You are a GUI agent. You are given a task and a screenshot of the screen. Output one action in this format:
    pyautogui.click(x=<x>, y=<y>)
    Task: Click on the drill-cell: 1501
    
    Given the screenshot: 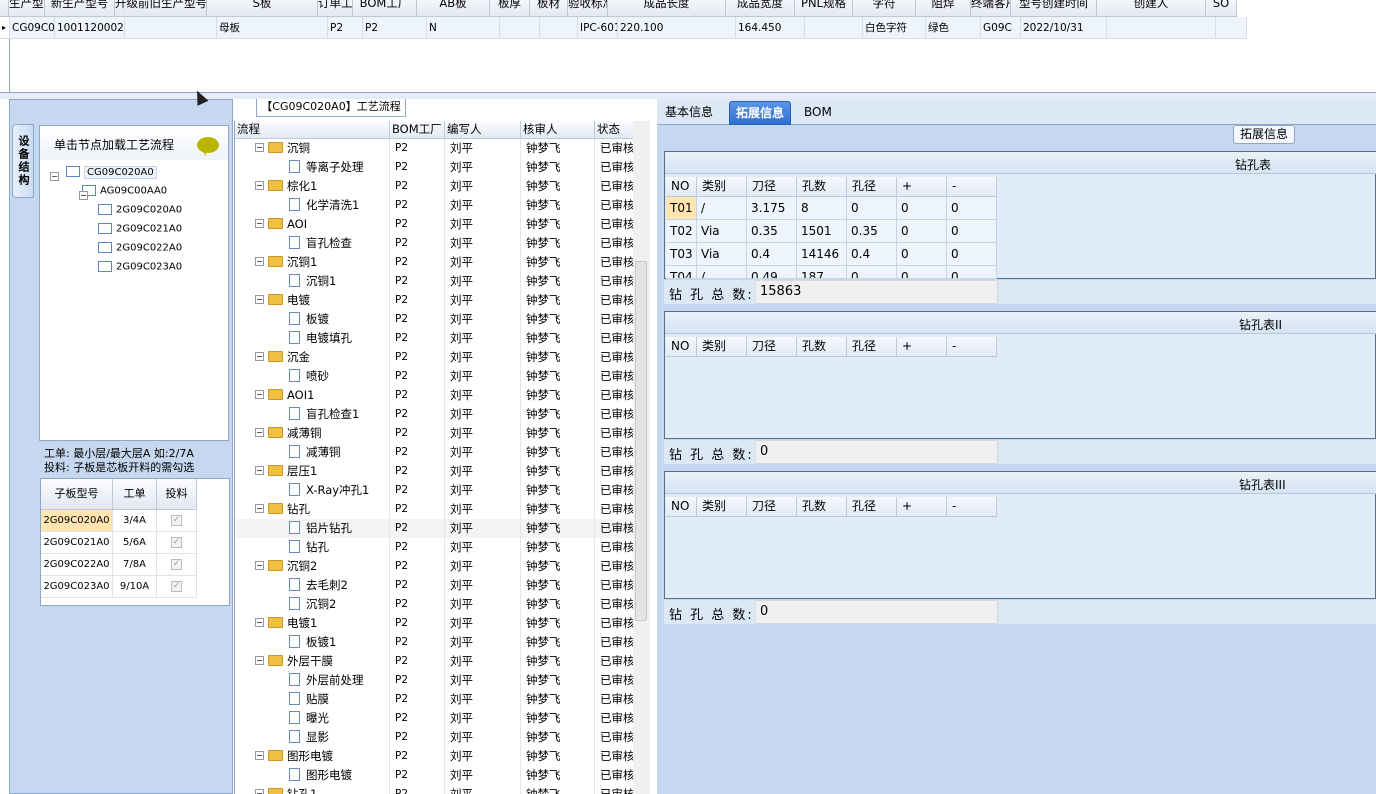 What is the action you would take?
    pyautogui.click(x=822, y=231)
    